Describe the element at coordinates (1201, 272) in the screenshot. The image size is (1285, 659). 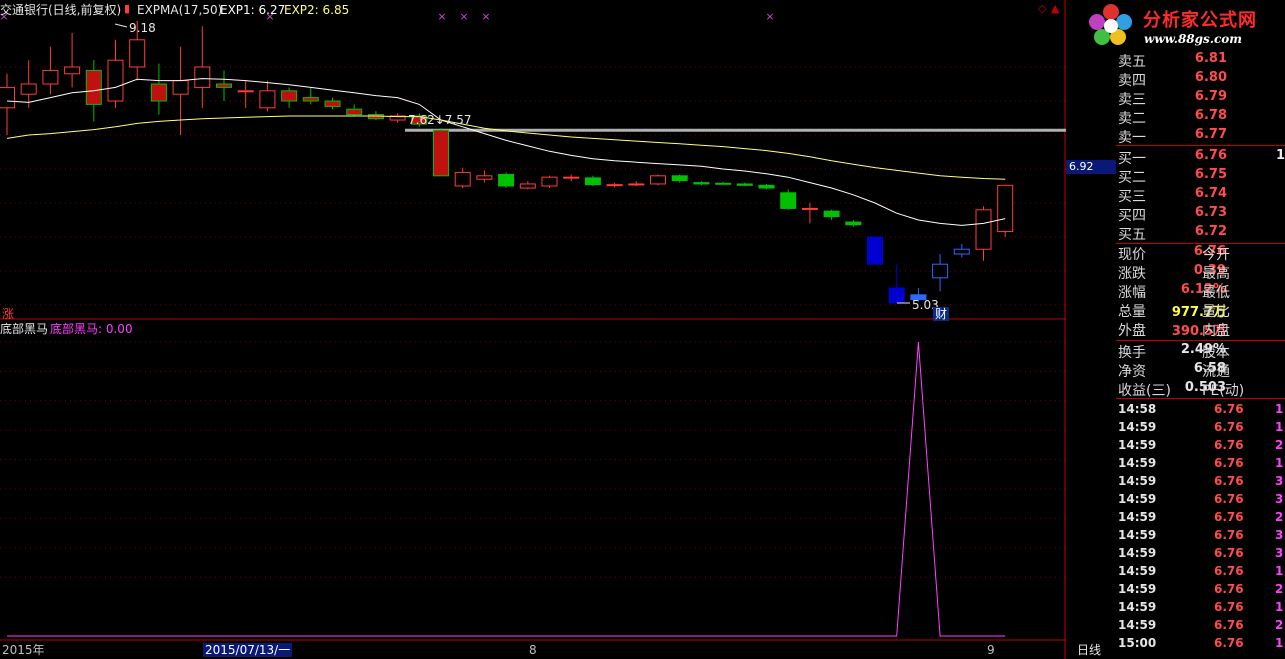
I see `stat-row: 涨跌 0.39 最高` at that location.